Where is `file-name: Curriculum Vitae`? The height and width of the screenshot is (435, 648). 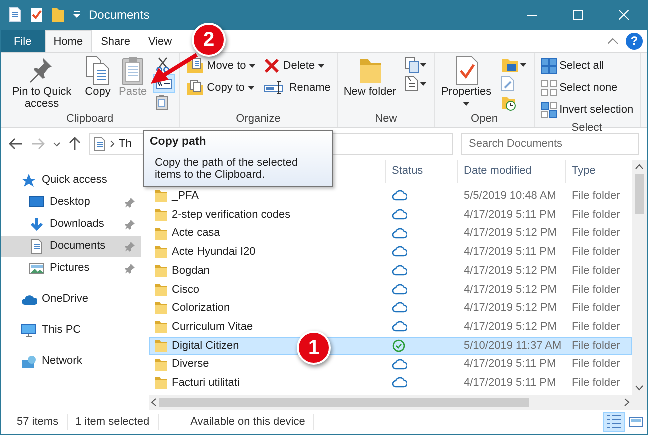 file-name: Curriculum Vitae is located at coordinates (213, 327).